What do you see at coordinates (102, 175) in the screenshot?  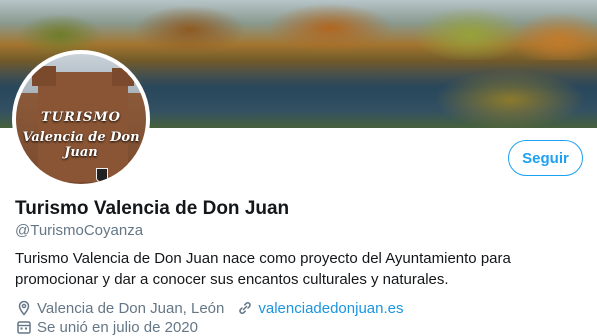 I see `coat-of-arms-icon` at bounding box center [102, 175].